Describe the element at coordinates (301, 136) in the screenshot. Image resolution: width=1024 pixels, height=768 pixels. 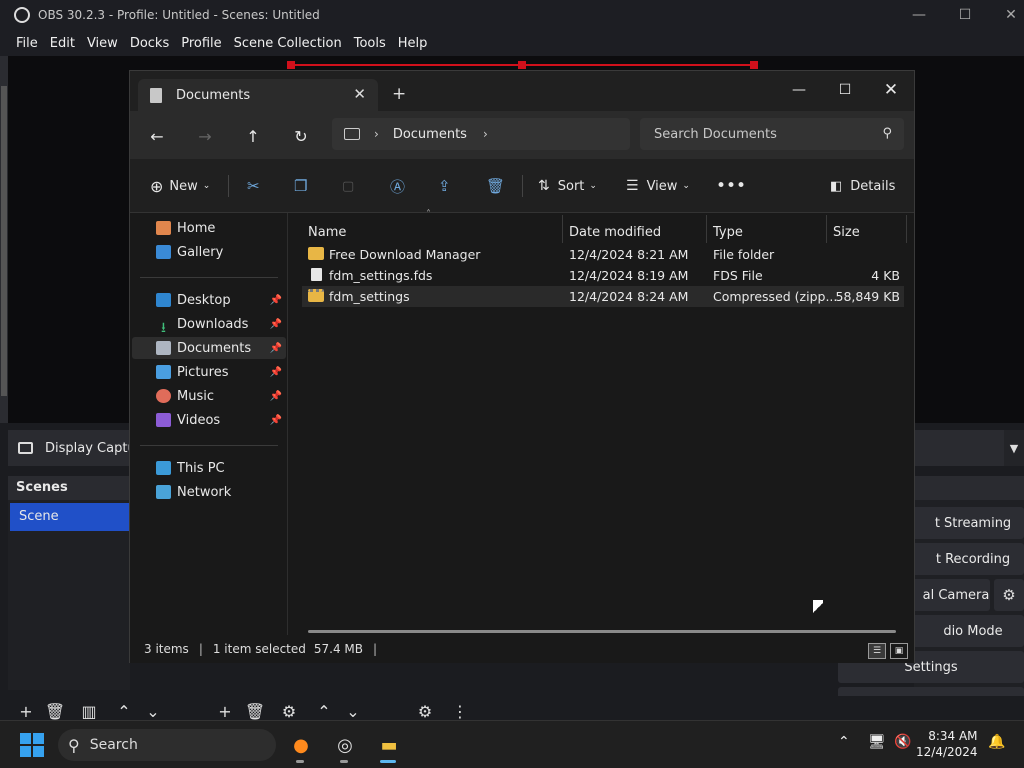
I see `refresh-icon: ↻` at that location.